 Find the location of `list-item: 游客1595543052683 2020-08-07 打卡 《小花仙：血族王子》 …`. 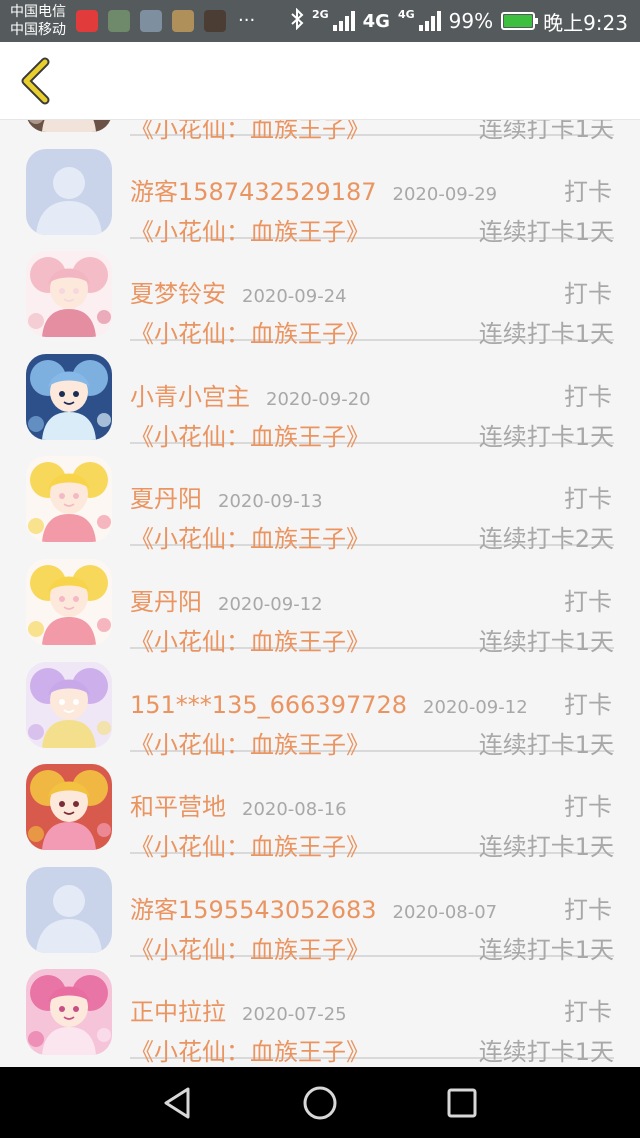

list-item: 游客1595543052683 2020-08-07 打卡 《小花仙：血族王子》 … is located at coordinates (320, 909).